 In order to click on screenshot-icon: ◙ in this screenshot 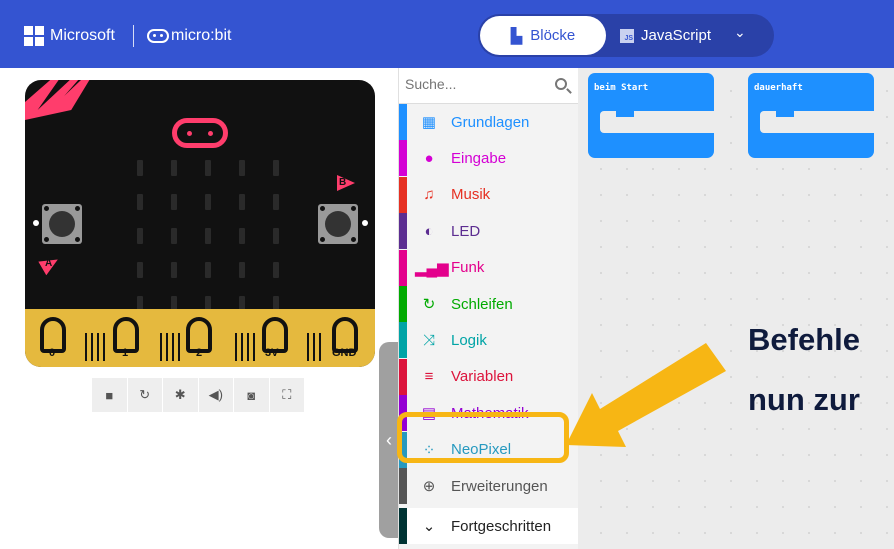, I will do `click(251, 395)`.